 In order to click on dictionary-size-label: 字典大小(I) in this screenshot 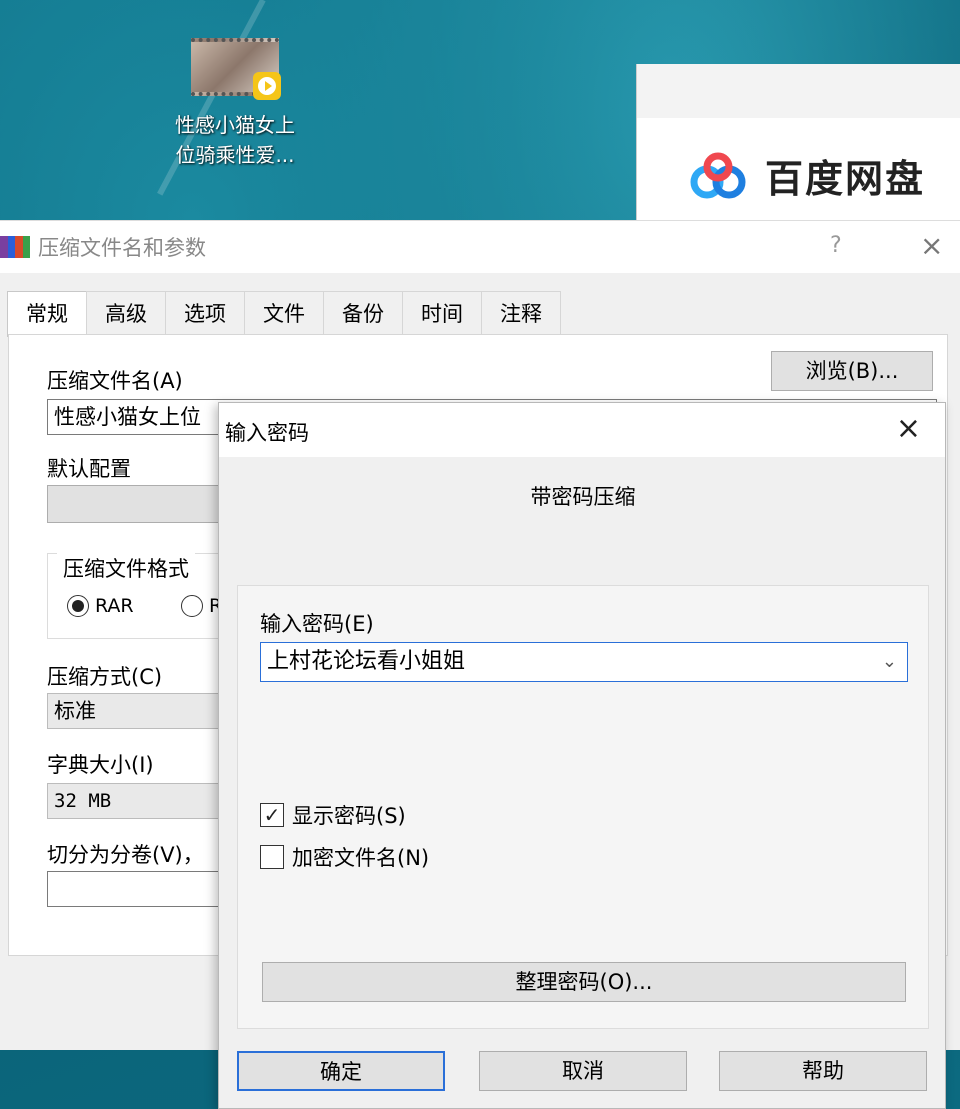, I will do `click(100, 765)`.